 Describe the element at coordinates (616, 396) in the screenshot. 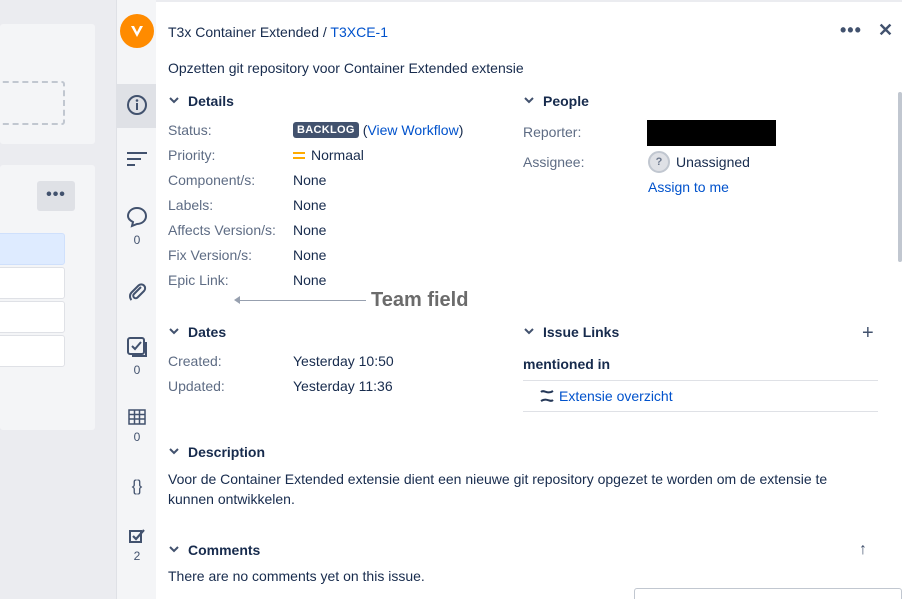

I see `linked-page-title: Extensie overzicht` at that location.